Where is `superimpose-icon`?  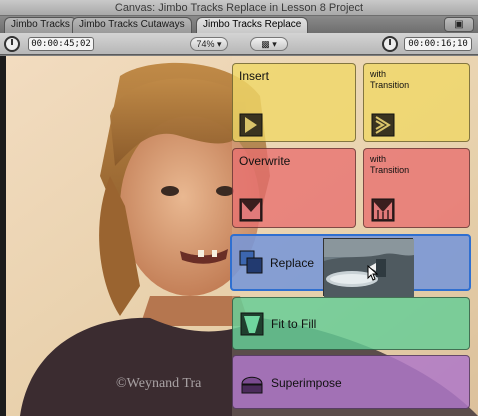
superimpose-icon is located at coordinates (252, 385).